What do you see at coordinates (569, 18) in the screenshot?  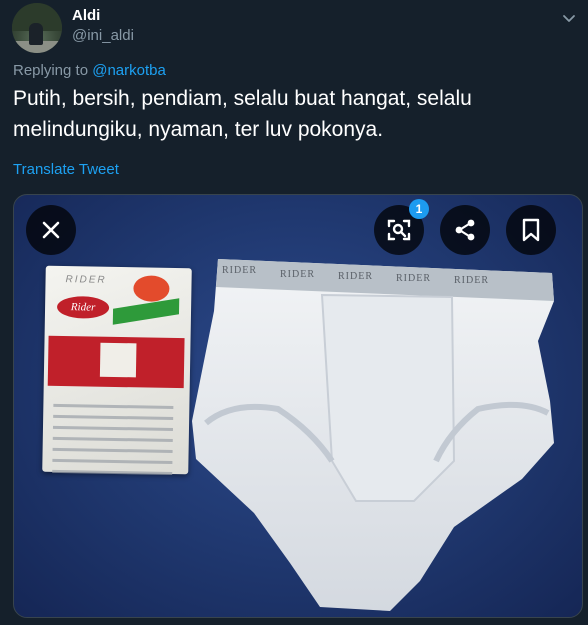 I see `chevron-down-icon` at bounding box center [569, 18].